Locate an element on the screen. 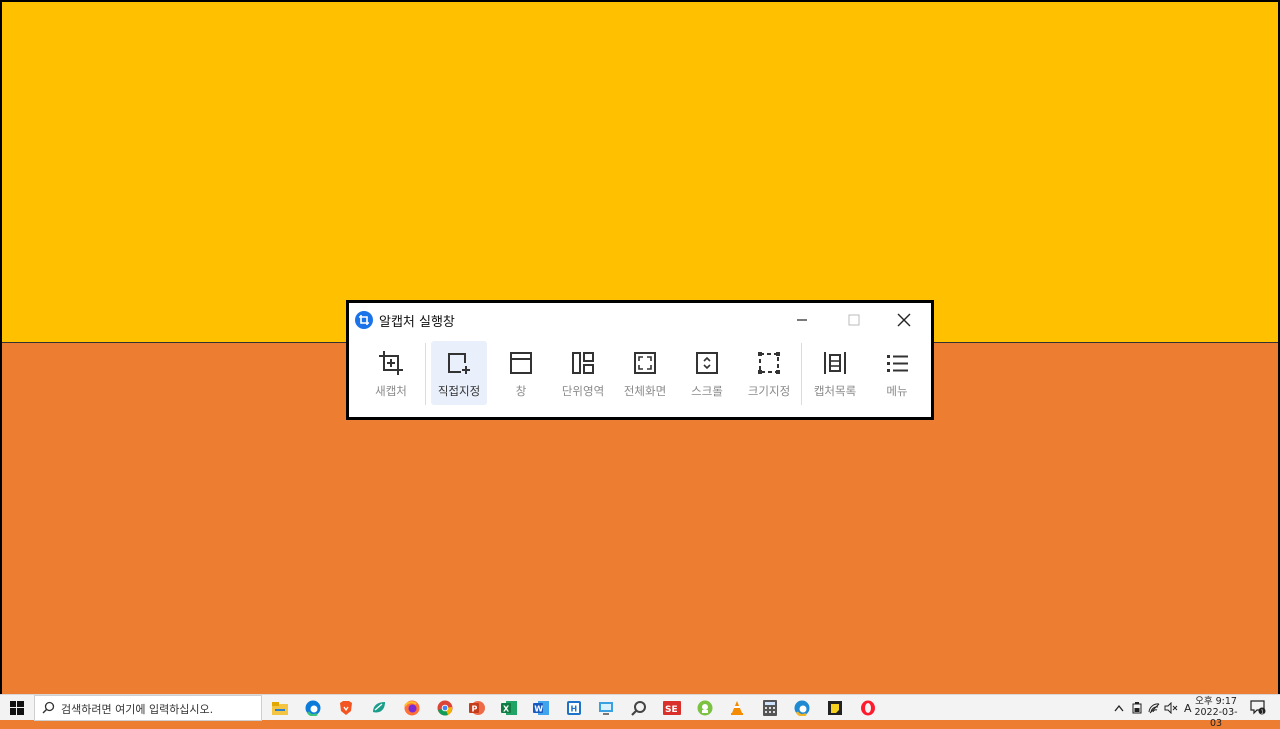 The image size is (1280, 729). notification-center-button: 1 is located at coordinates (1258, 707).